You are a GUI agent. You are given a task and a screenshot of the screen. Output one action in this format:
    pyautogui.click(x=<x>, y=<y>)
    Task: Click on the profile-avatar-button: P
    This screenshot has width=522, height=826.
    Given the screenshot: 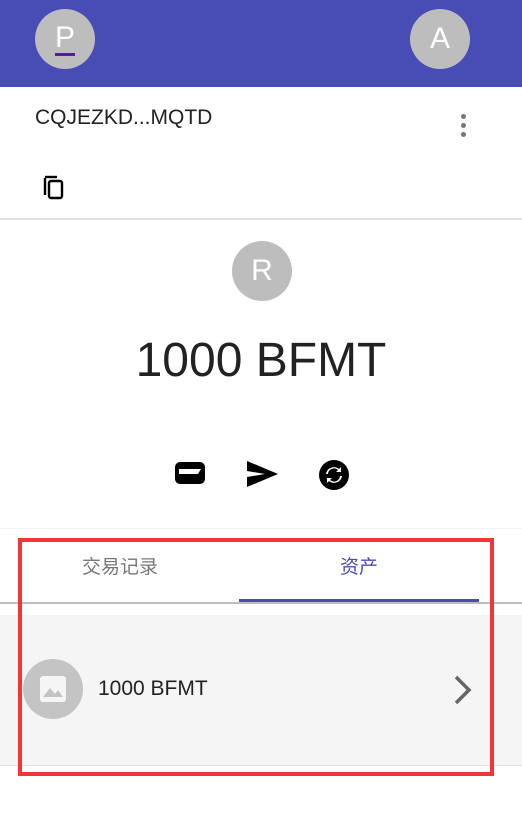 What is the action you would take?
    pyautogui.click(x=65, y=39)
    